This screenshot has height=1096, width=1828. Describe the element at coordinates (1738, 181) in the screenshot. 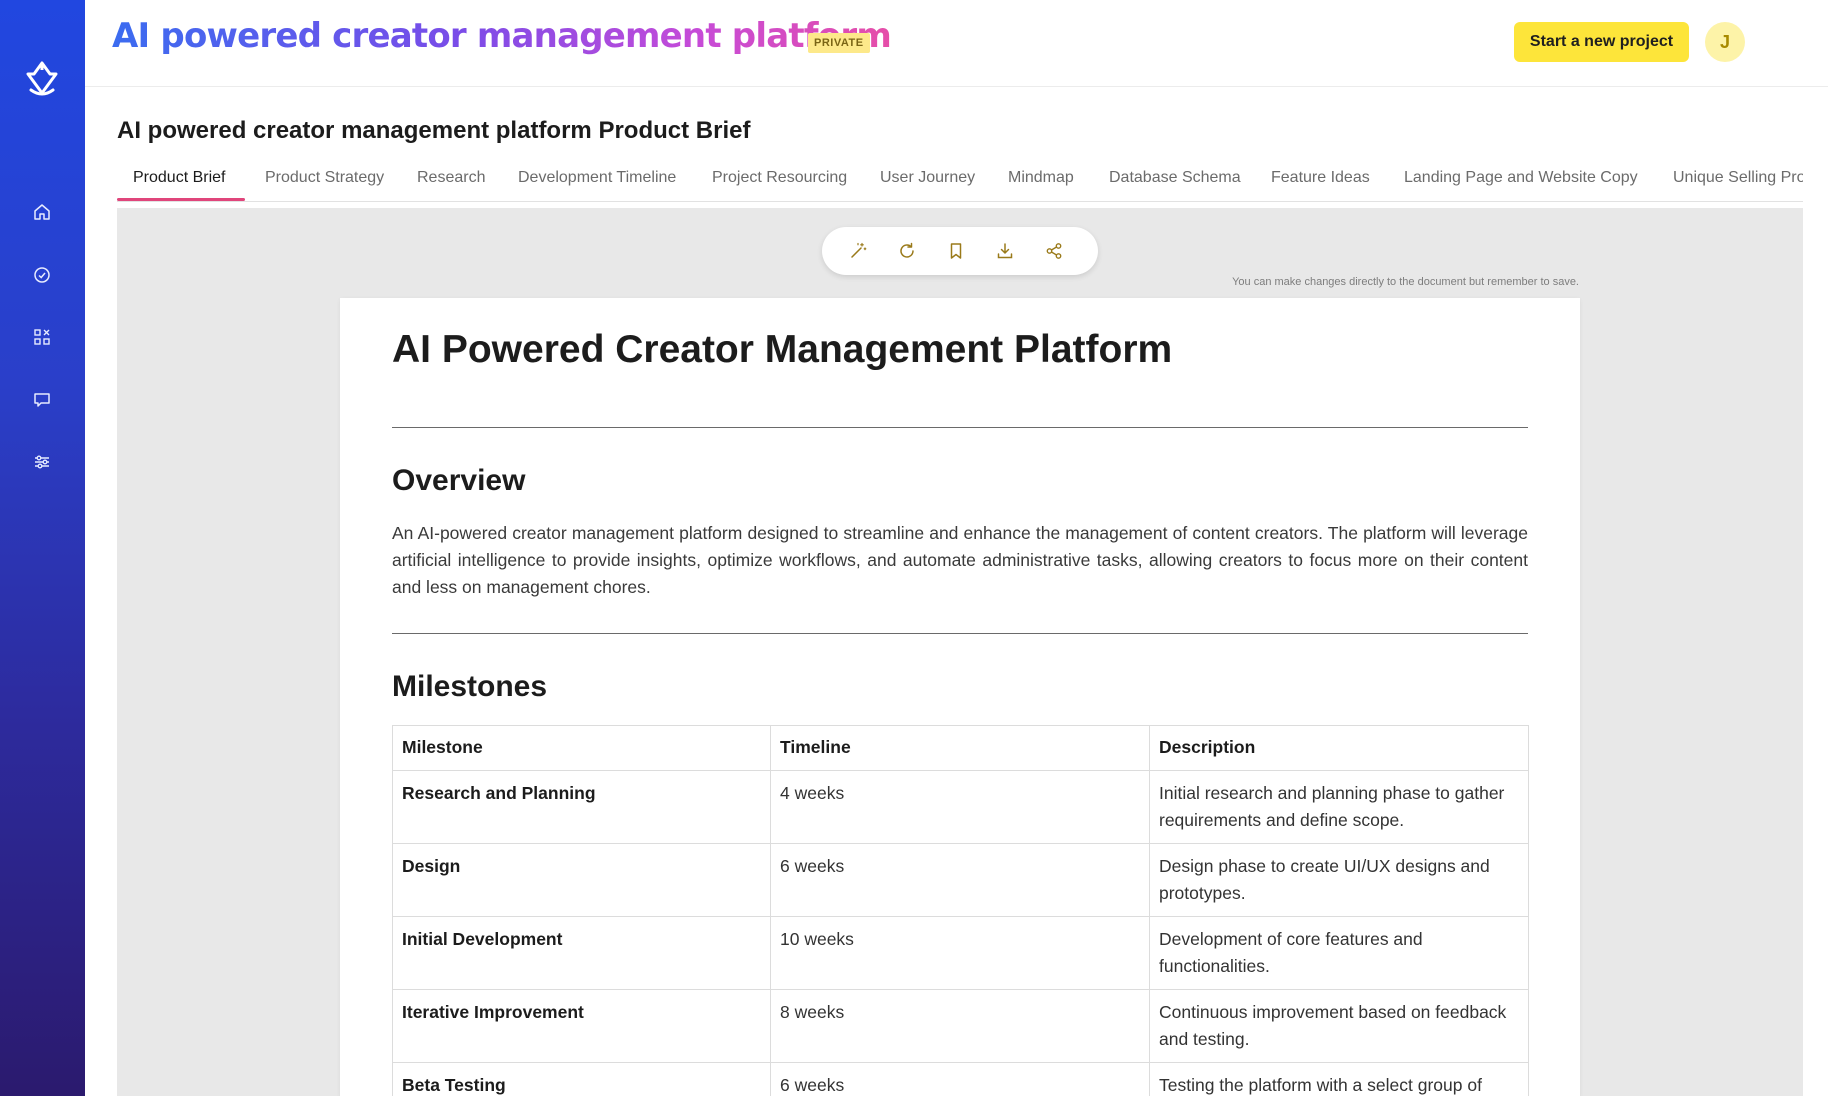

I see `tab-unique-selling-prop: Unique Selling Prop` at that location.